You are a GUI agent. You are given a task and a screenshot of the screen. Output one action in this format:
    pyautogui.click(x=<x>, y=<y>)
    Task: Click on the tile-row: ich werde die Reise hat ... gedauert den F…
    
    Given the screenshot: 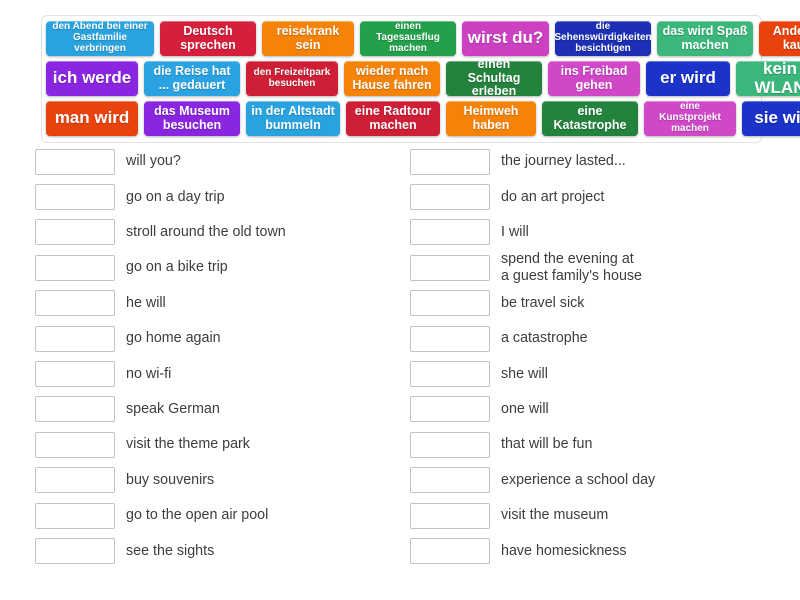 What is the action you would take?
    pyautogui.click(x=423, y=78)
    